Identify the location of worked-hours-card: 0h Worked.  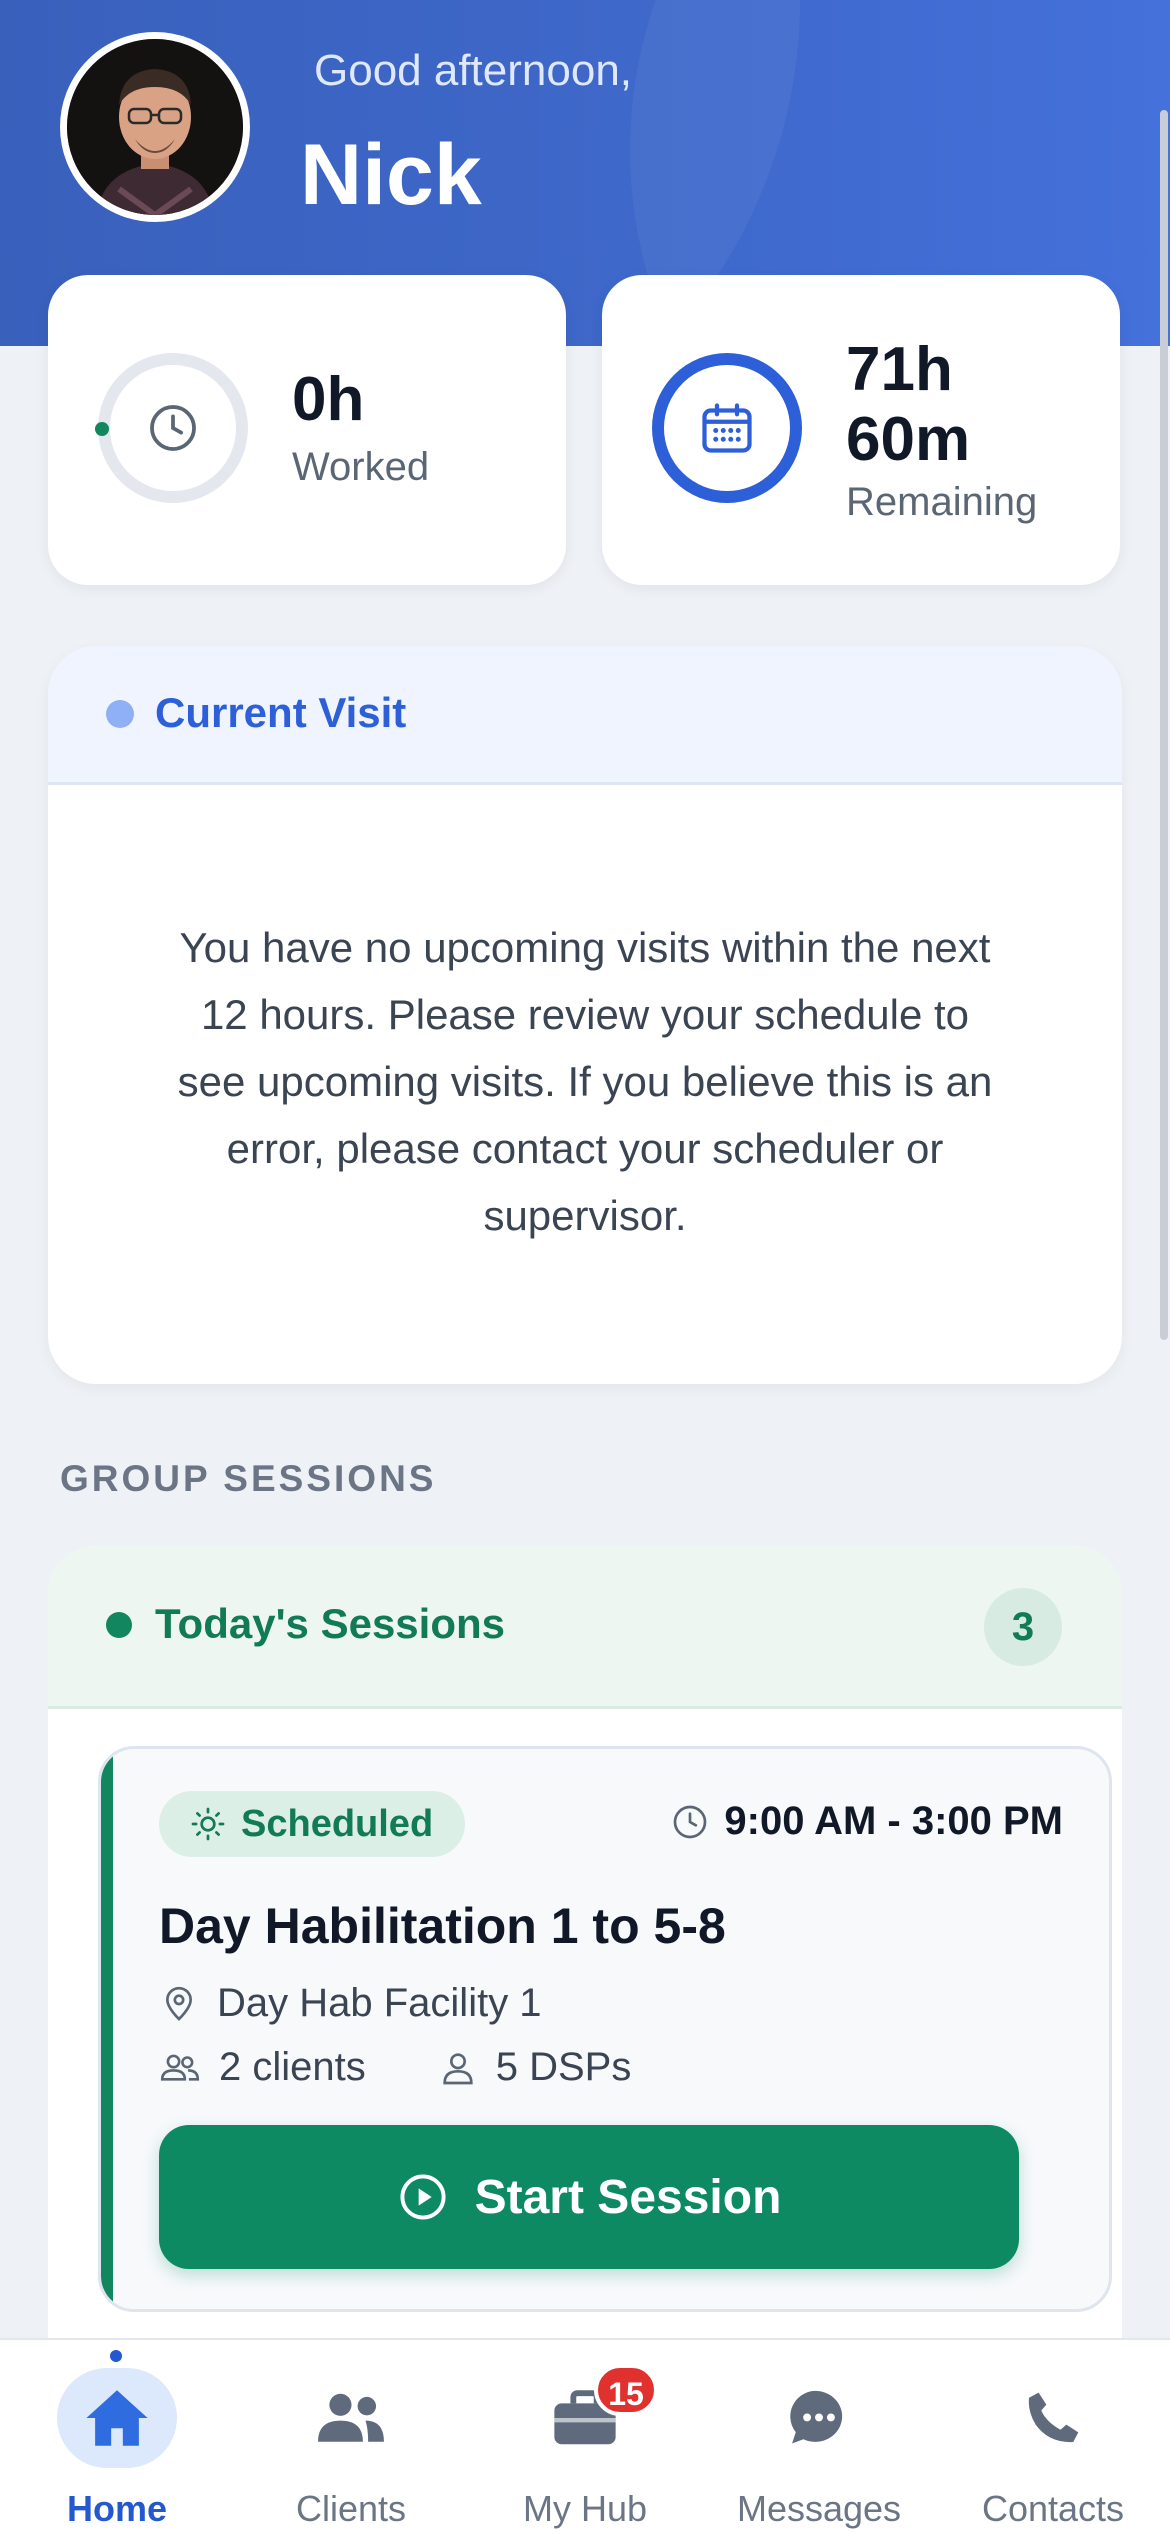
(307, 430).